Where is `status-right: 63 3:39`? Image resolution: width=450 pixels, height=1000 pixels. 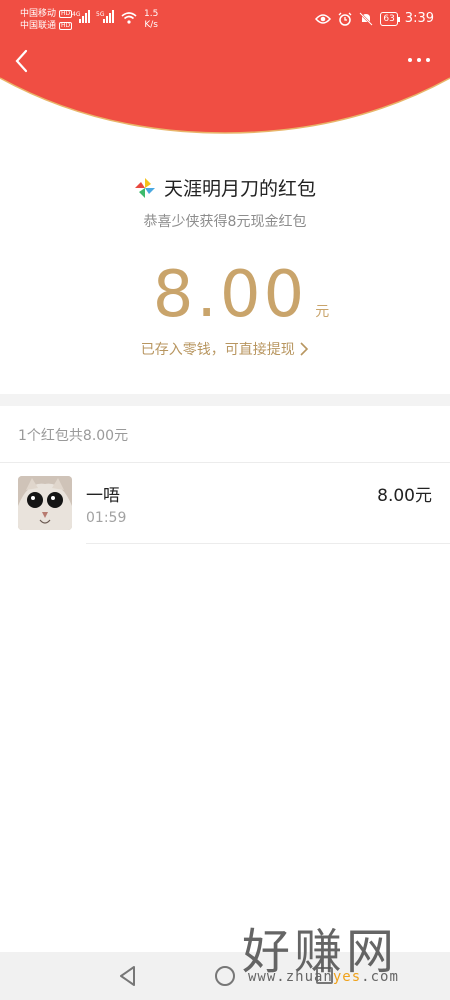 status-right: 63 3:39 is located at coordinates (374, 18).